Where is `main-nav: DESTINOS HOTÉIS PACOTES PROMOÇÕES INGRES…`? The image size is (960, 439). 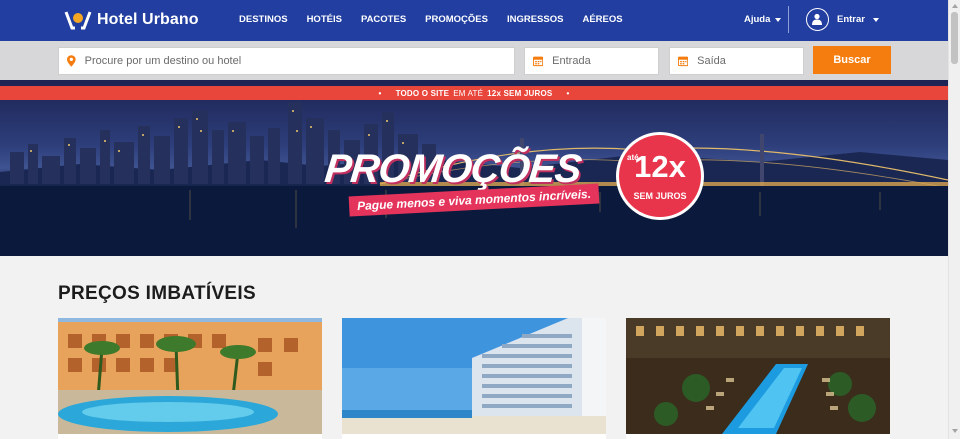 main-nav: DESTINOS HOTÉIS PACOTES PROMOÇÕES INGRES… is located at coordinates (440, 19).